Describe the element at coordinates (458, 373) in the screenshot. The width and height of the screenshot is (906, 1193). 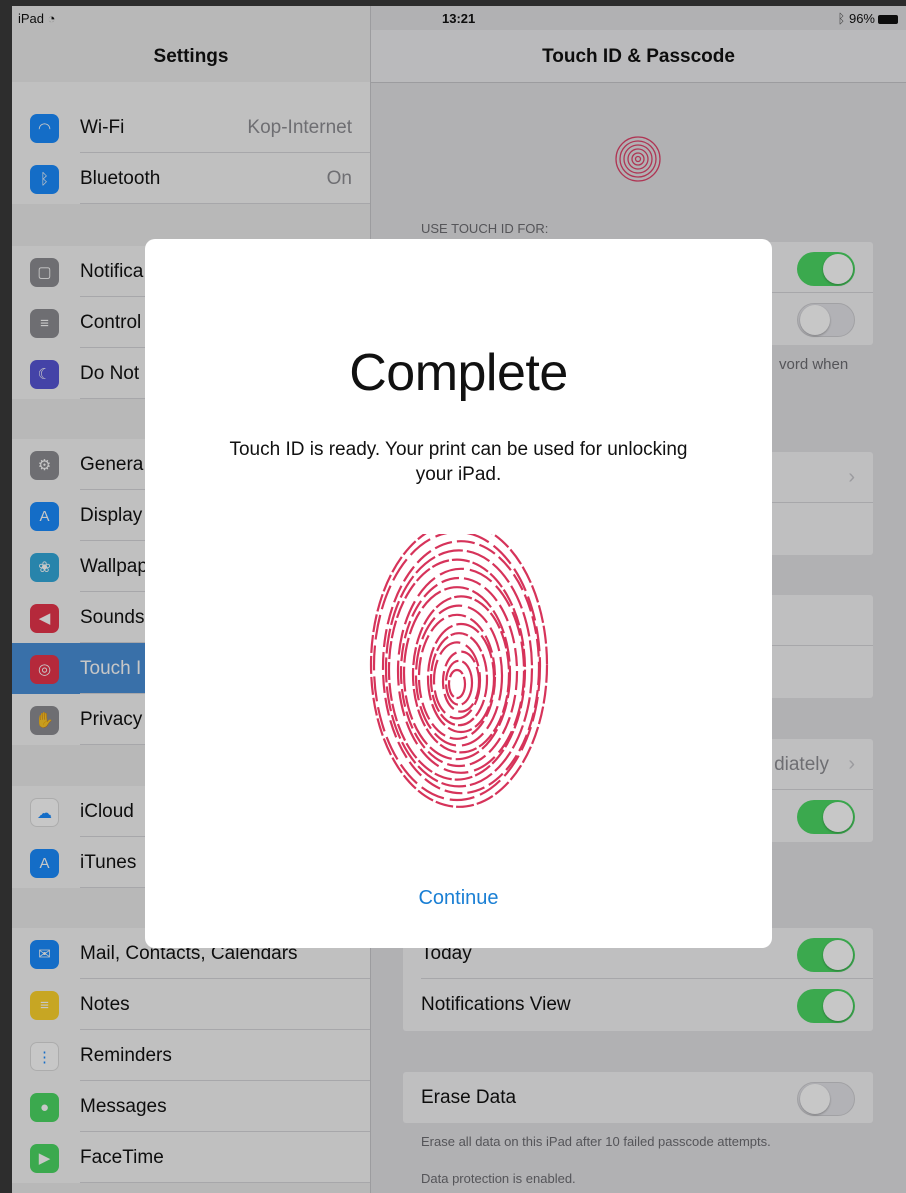
I see `dialog-title: Complete` at that location.